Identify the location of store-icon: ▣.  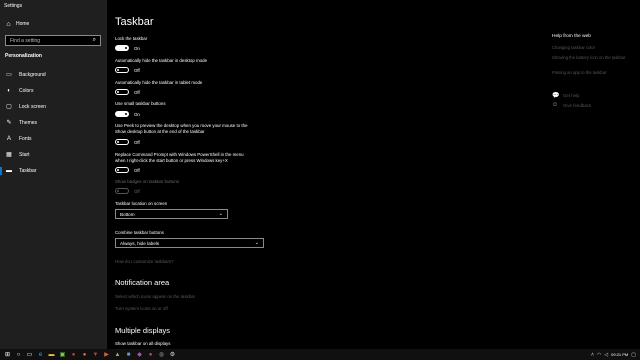
(62, 354).